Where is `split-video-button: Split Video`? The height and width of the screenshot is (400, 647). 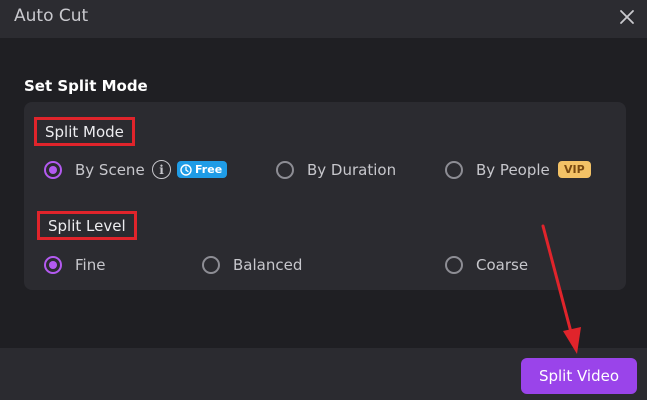
split-video-button: Split Video is located at coordinates (579, 376).